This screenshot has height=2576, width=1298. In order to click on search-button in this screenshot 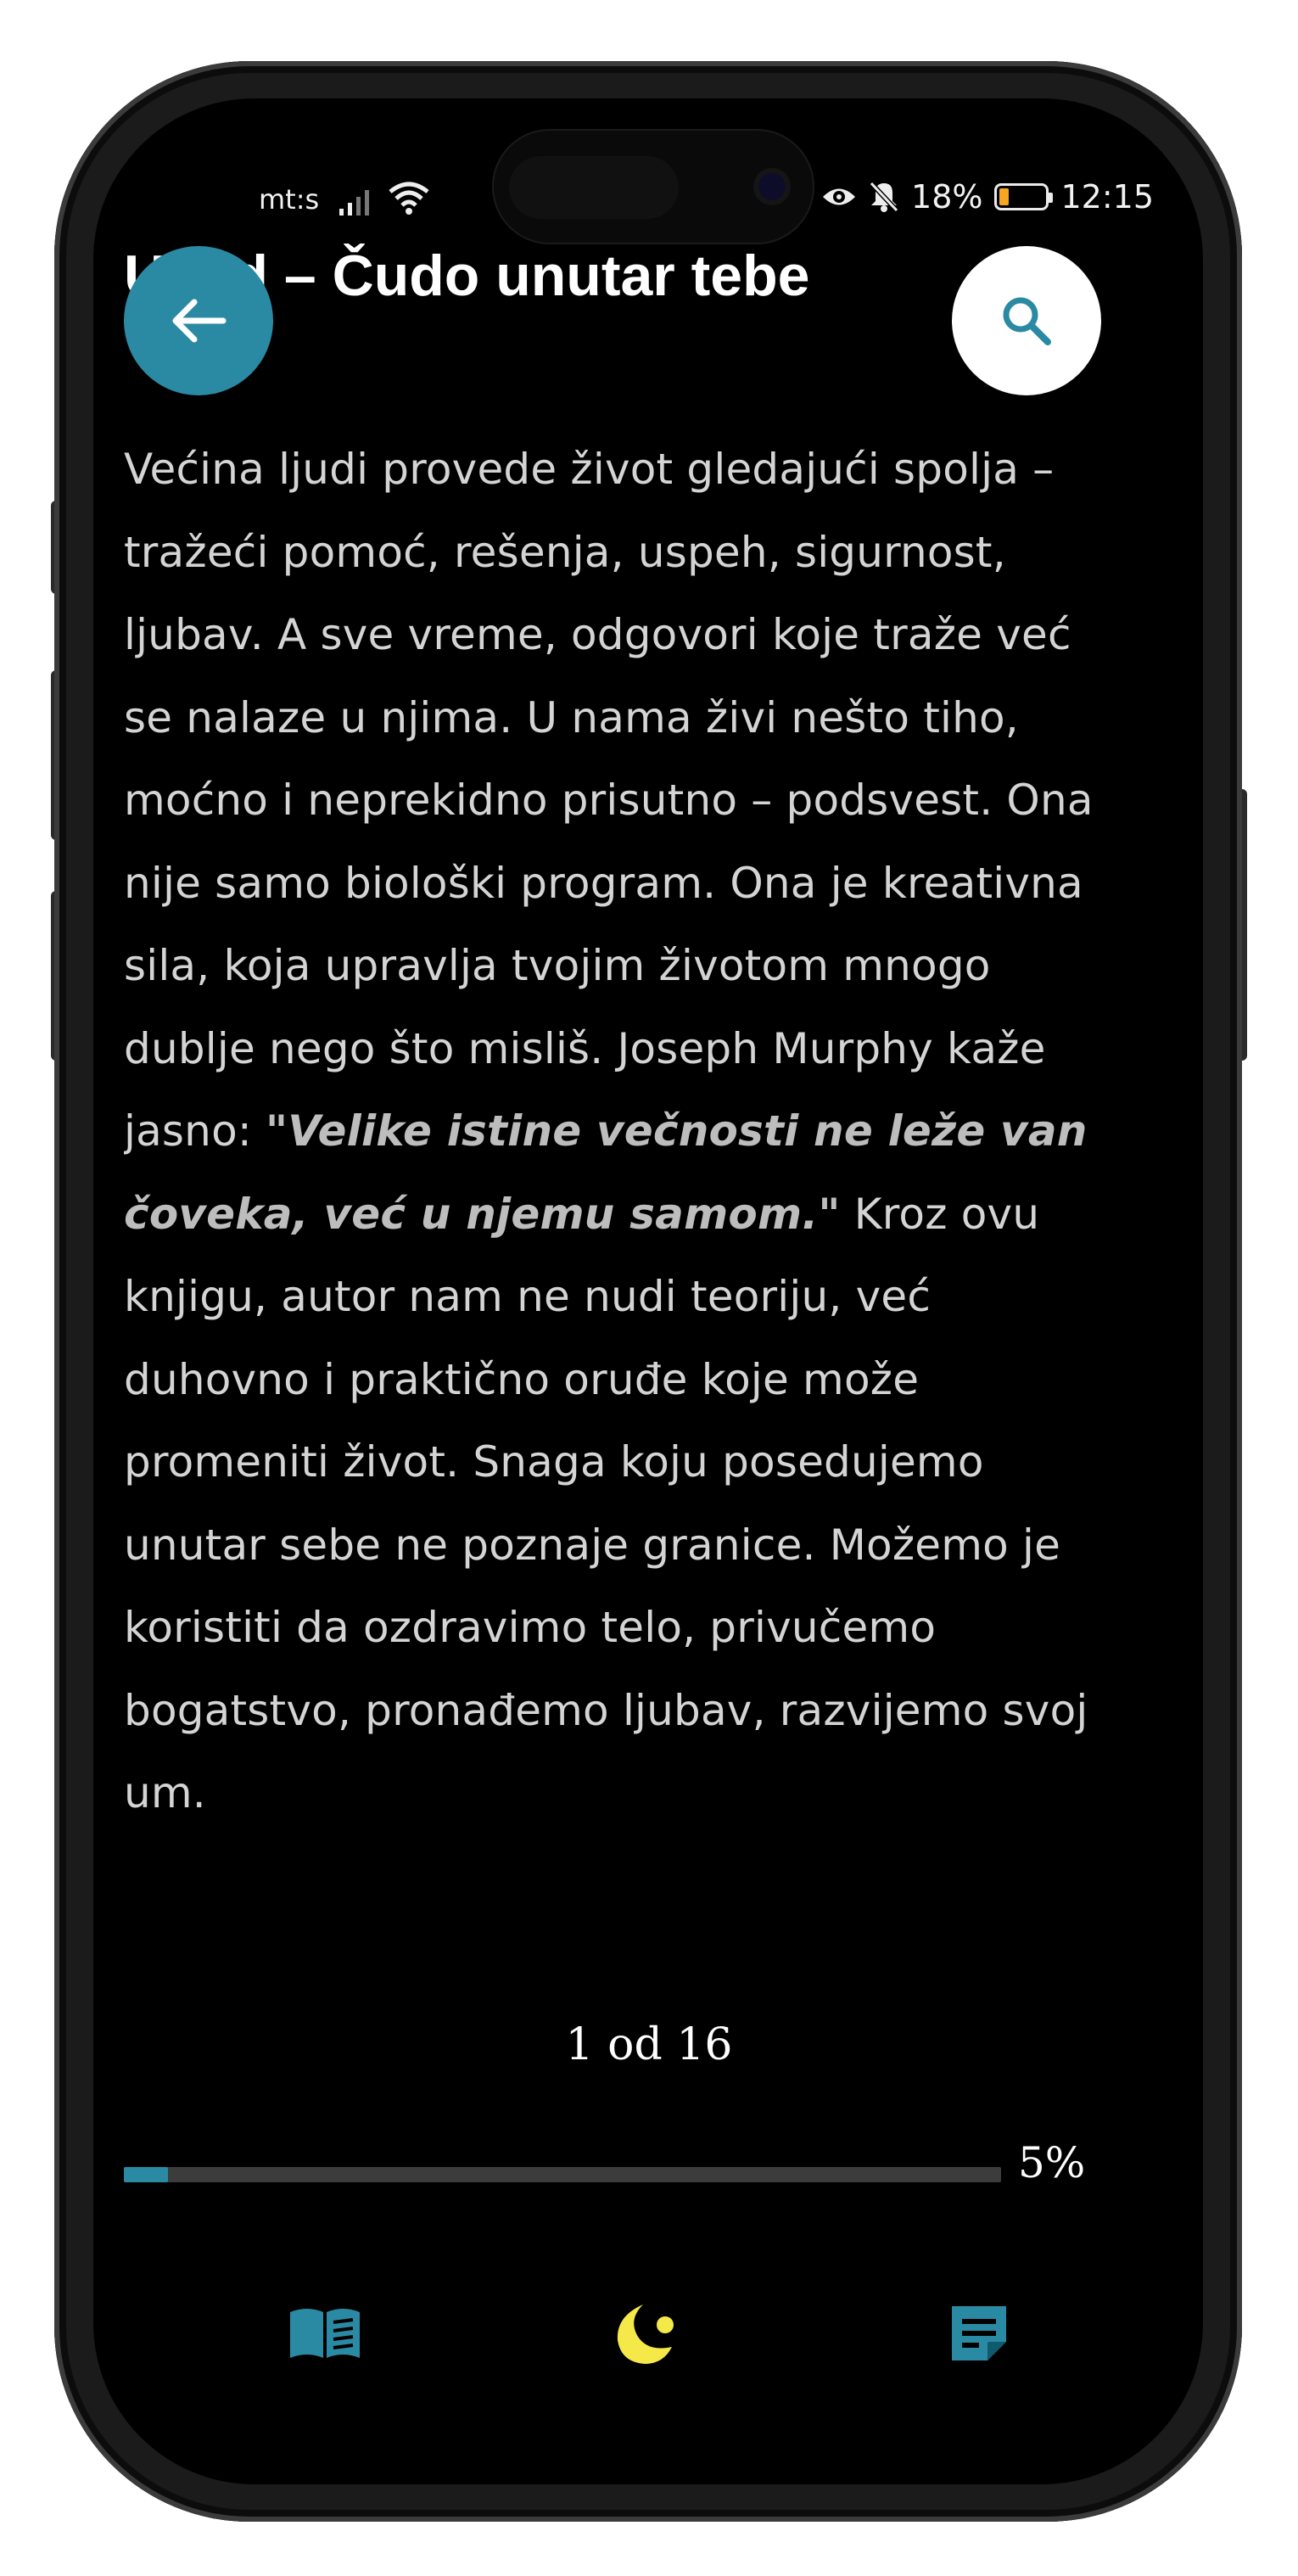, I will do `click(1026, 321)`.